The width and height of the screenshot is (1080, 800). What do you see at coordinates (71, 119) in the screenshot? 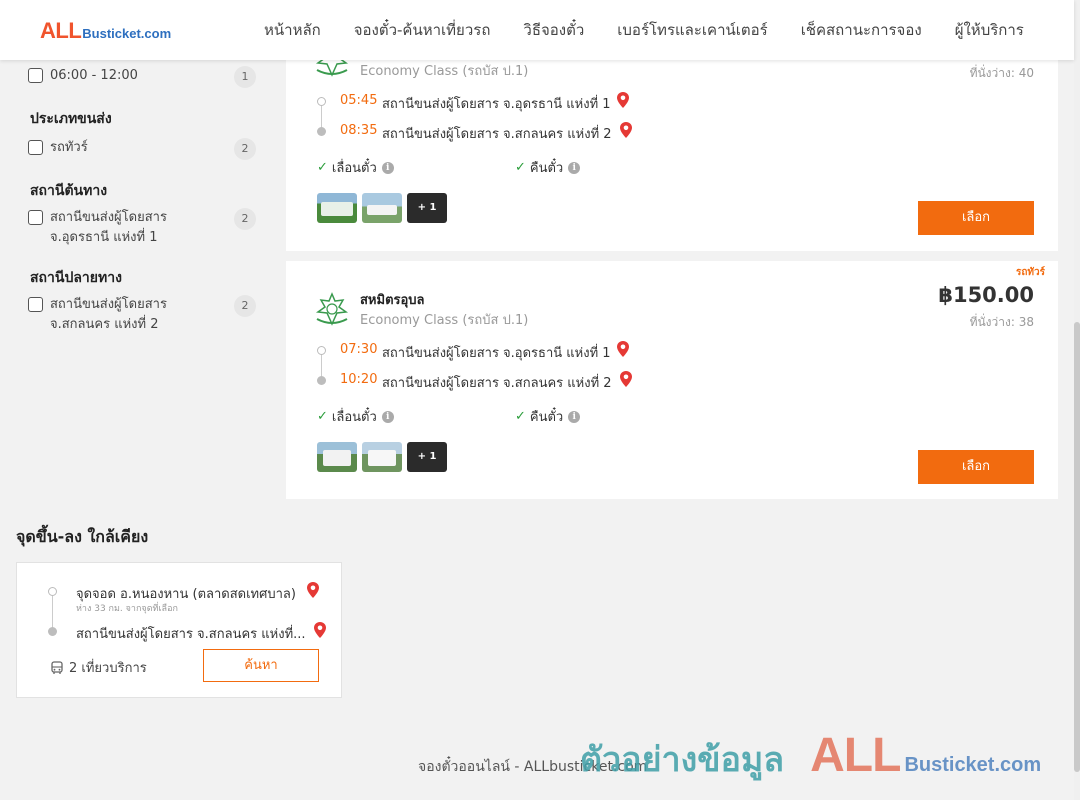
I see `filter-heading-transport: ประเภทขนส่ง` at bounding box center [71, 119].